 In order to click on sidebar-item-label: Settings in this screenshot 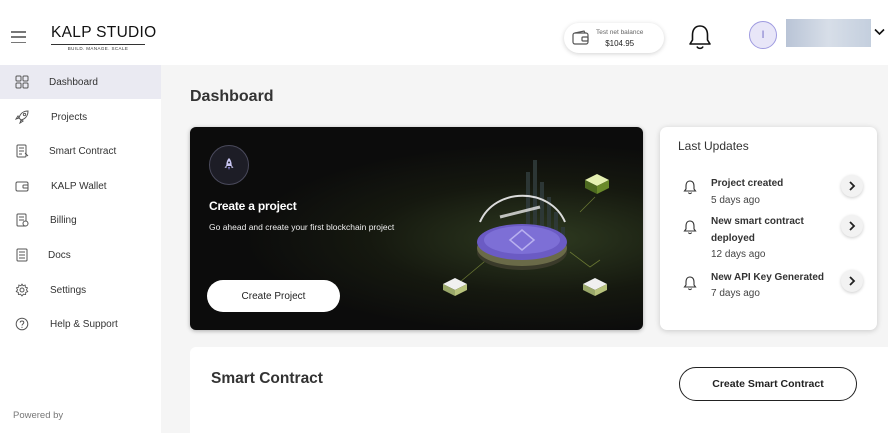, I will do `click(68, 290)`.